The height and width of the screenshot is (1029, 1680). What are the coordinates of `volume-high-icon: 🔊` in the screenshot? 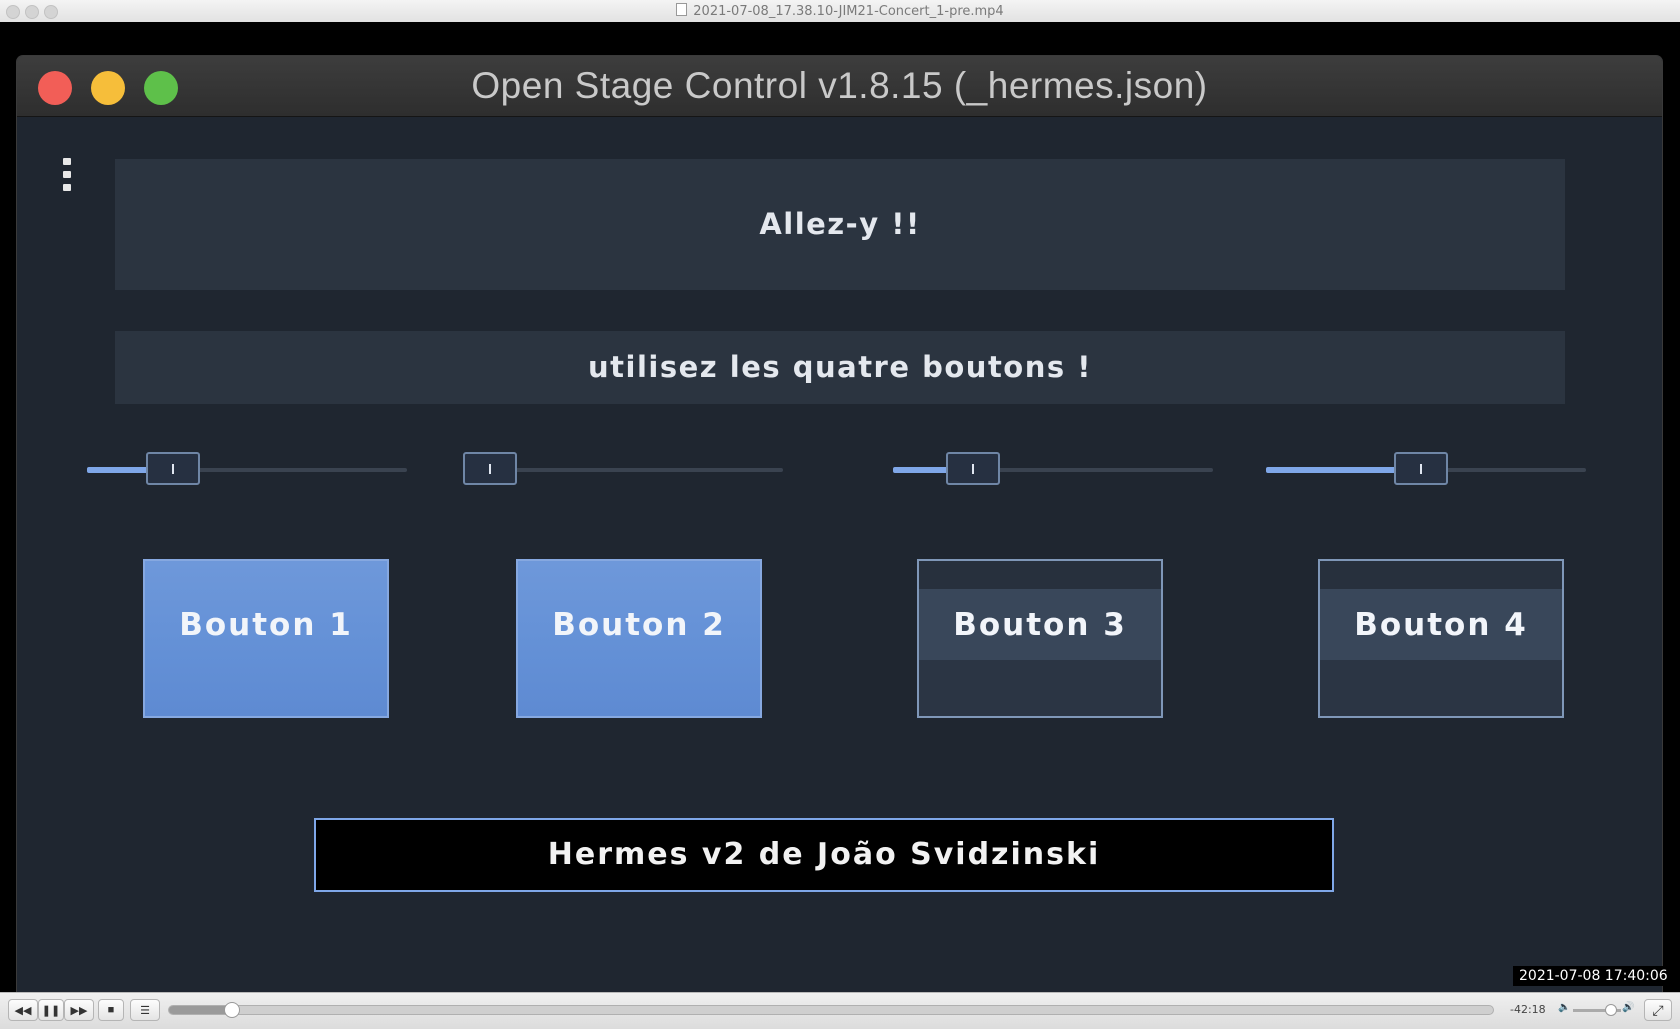 It's located at (1628, 1007).